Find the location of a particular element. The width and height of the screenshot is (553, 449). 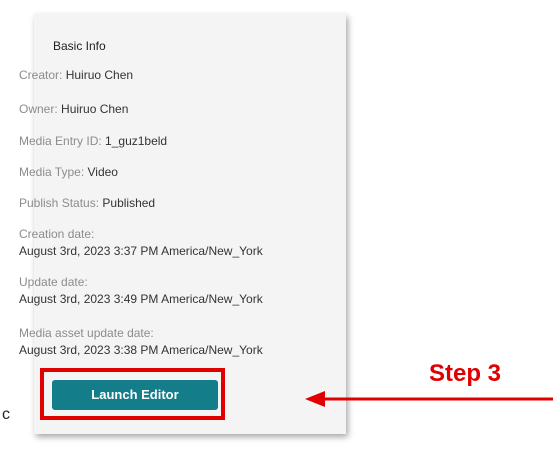

panel-title: Basic Info is located at coordinates (79, 46).